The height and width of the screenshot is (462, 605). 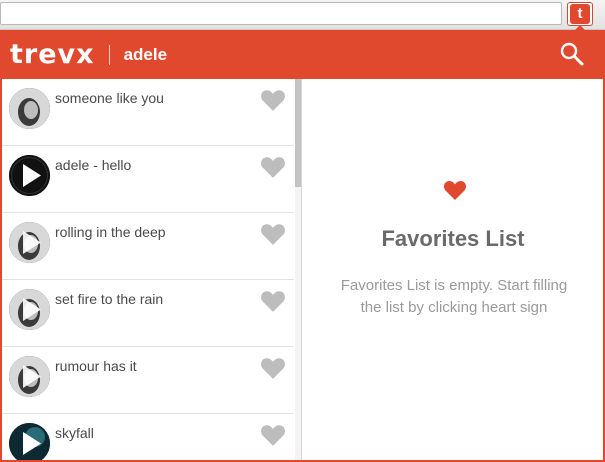 What do you see at coordinates (148, 112) in the screenshot?
I see `result-item: someone like you` at bounding box center [148, 112].